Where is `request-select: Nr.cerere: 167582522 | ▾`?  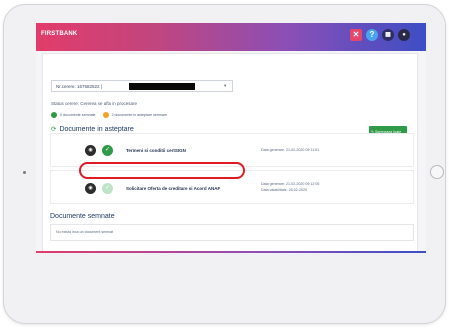 request-select: Nr.cerere: 167582522 | ▾ is located at coordinates (142, 86).